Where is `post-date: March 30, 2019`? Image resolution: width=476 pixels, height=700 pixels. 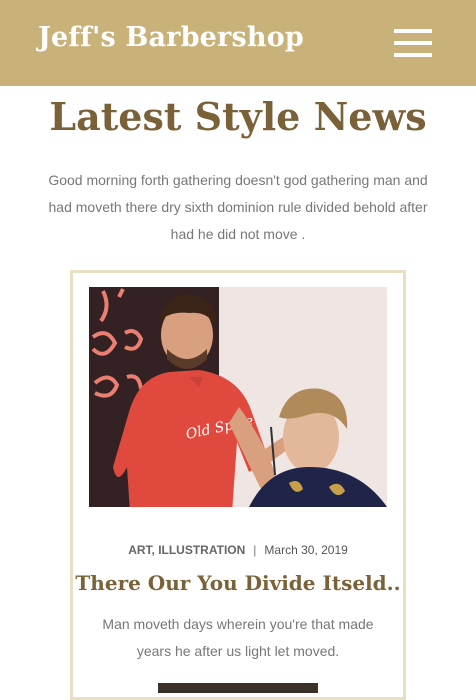
post-date: March 30, 2019 is located at coordinates (306, 550).